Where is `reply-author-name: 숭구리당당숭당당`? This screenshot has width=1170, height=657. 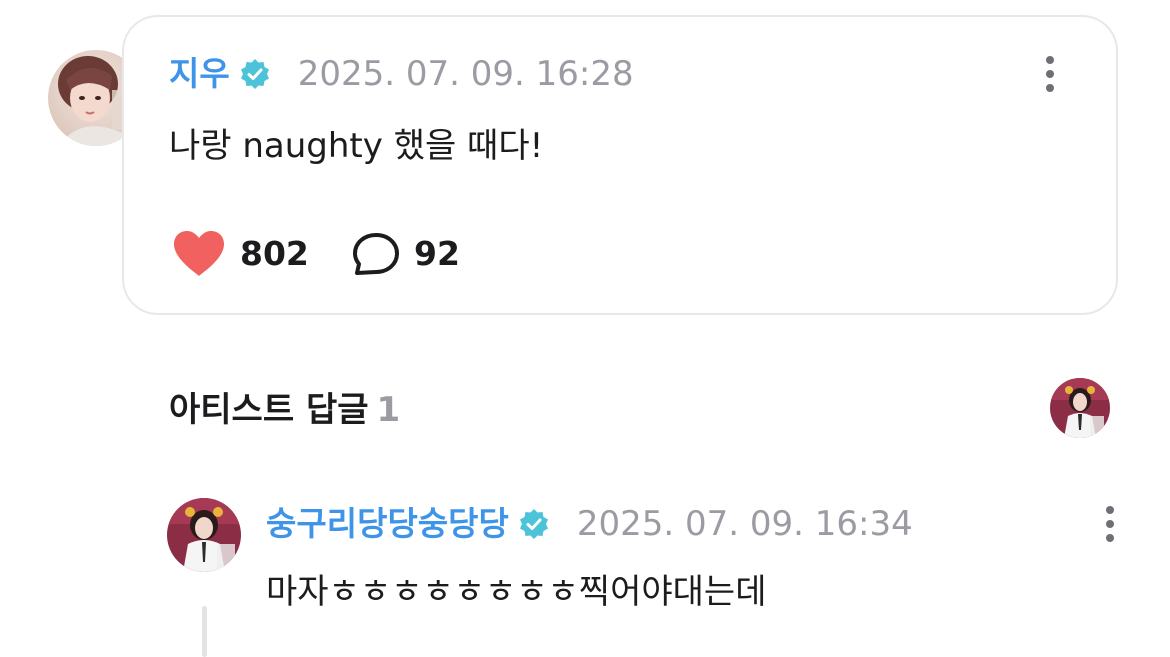 reply-author-name: 숭구리당당숭당당 is located at coordinates (387, 524).